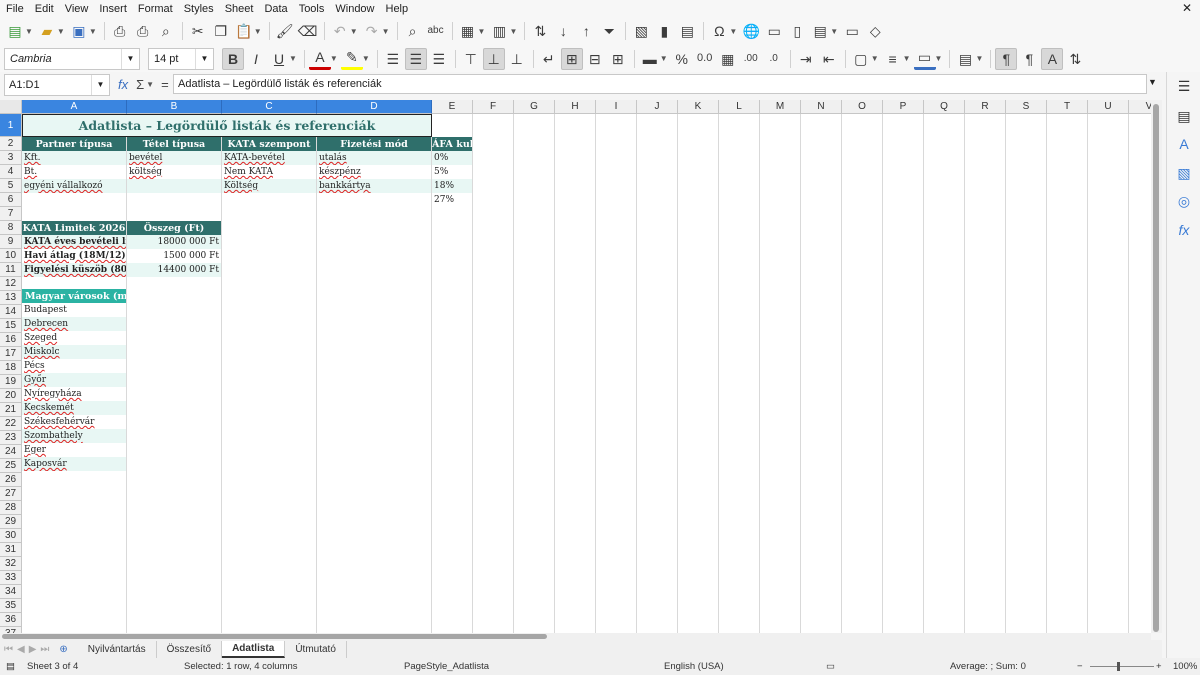 This screenshot has width=1200, height=675. Describe the element at coordinates (861, 59) in the screenshot. I see `borders-icon: ▢` at that location.